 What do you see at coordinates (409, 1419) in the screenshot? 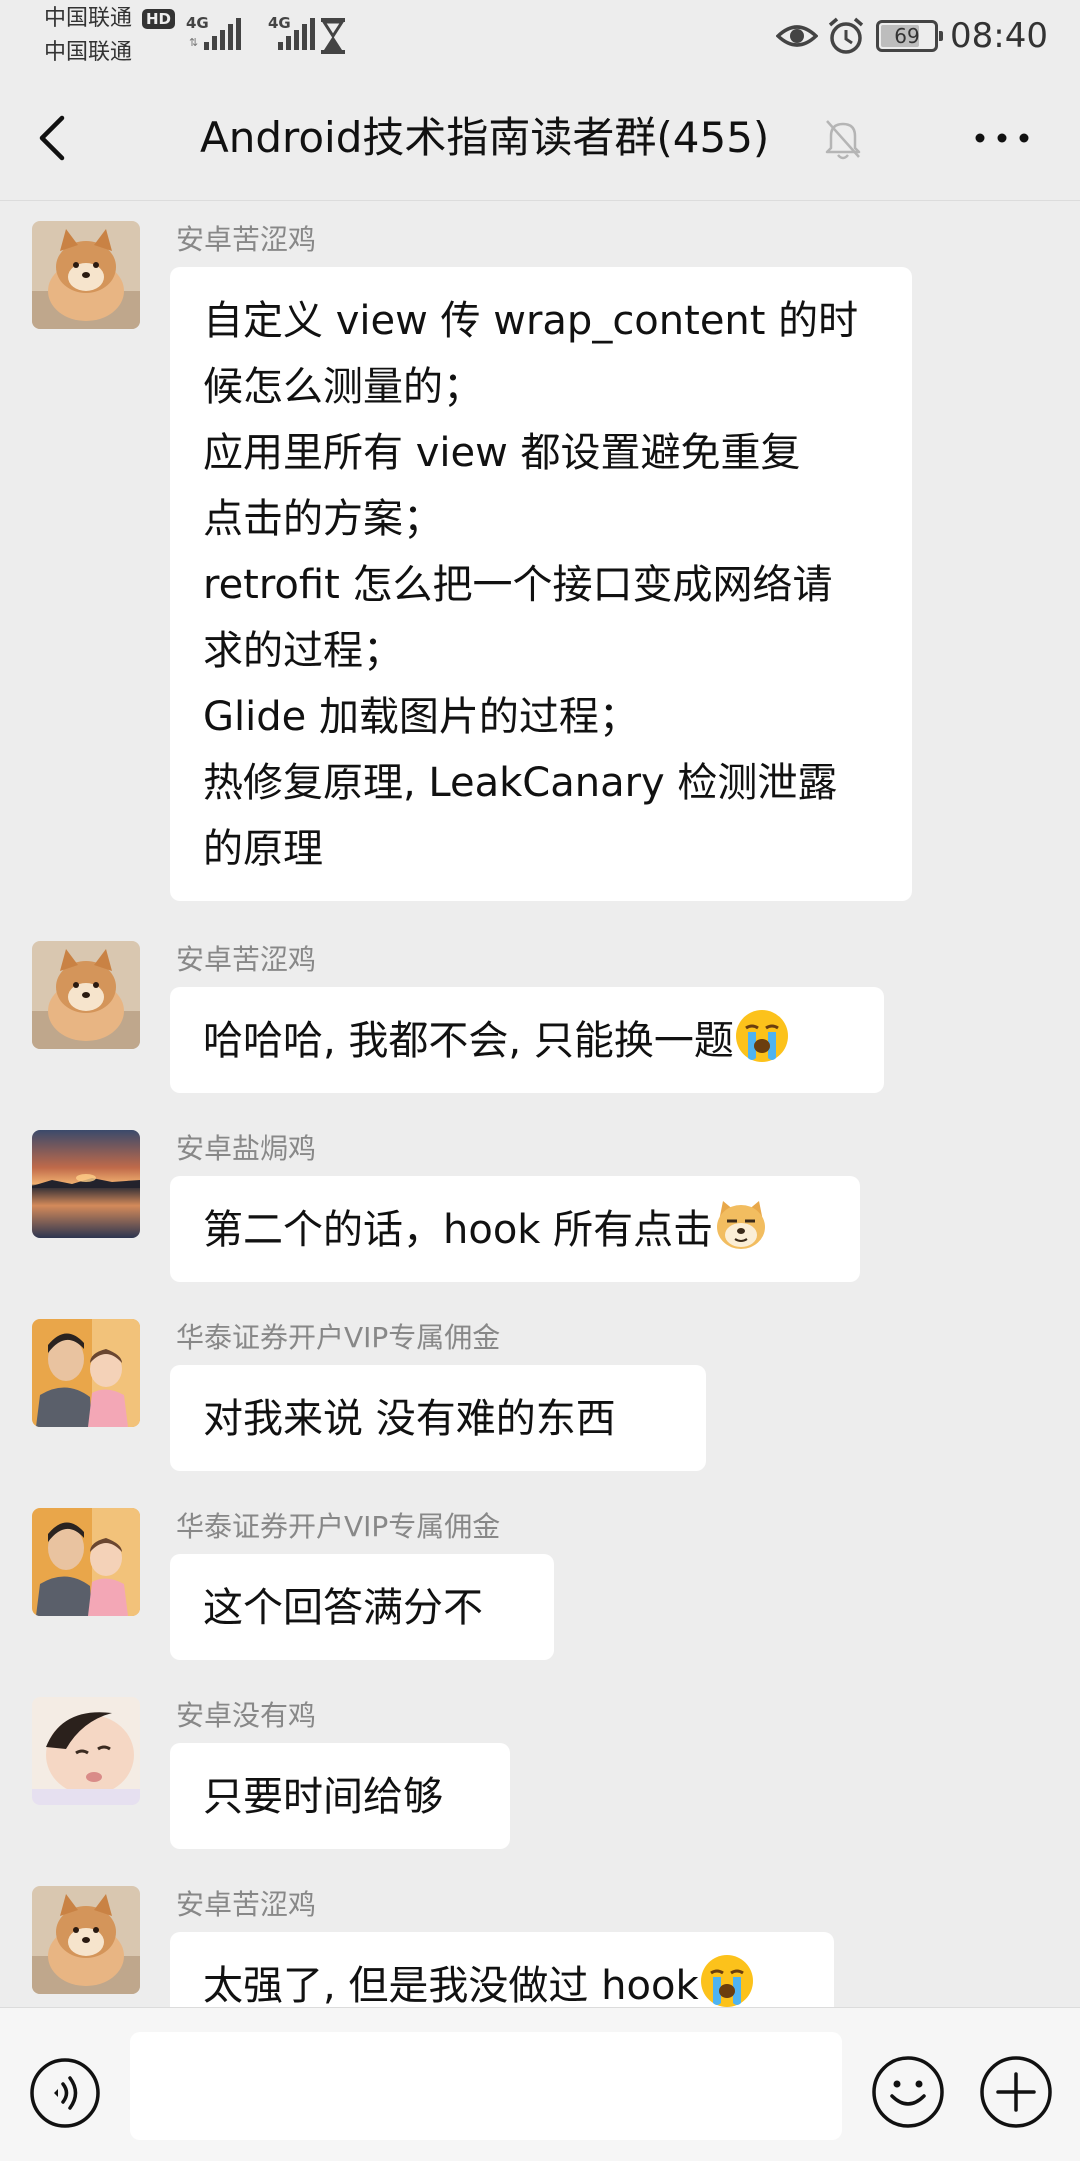
I see `message-text: 对我来说 没有难的东西` at bounding box center [409, 1419].